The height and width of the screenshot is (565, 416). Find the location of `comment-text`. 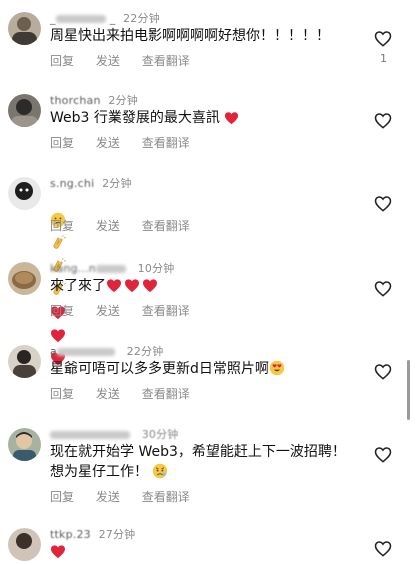

comment-text is located at coordinates (200, 553).